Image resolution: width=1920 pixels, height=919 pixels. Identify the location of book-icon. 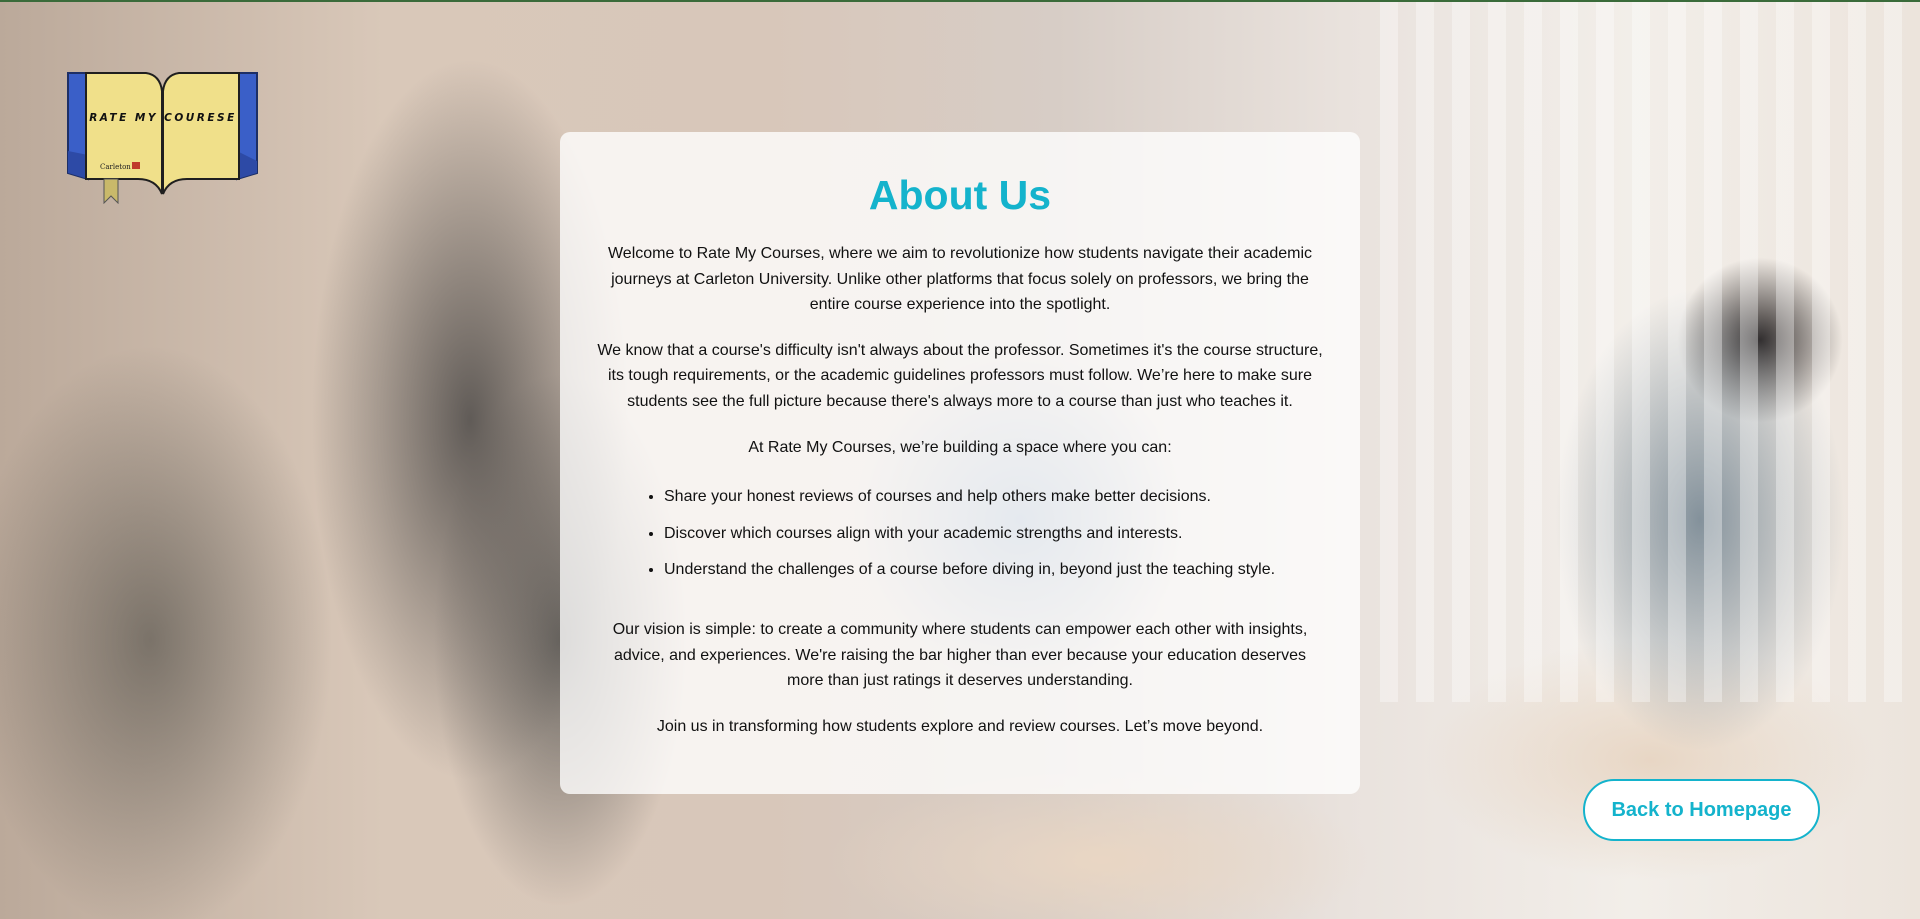
(162, 138).